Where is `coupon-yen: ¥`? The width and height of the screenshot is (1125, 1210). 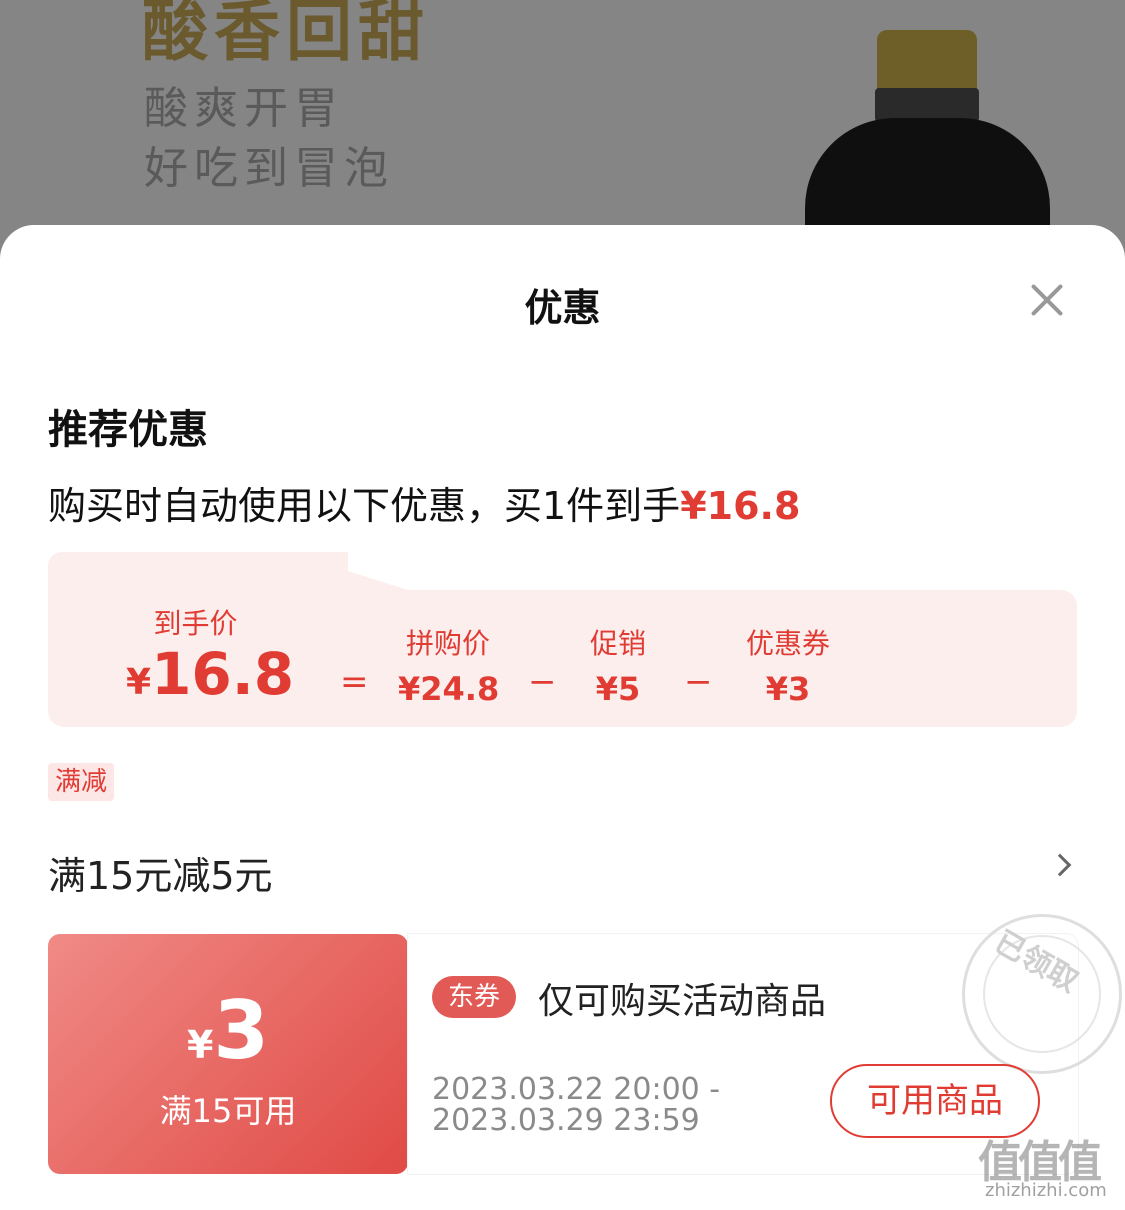
coupon-yen: ¥ is located at coordinates (200, 1045).